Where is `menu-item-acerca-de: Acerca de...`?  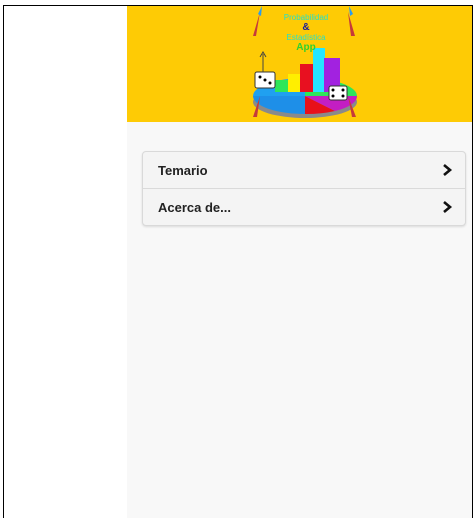
menu-item-acerca-de: Acerca de... is located at coordinates (304, 206).